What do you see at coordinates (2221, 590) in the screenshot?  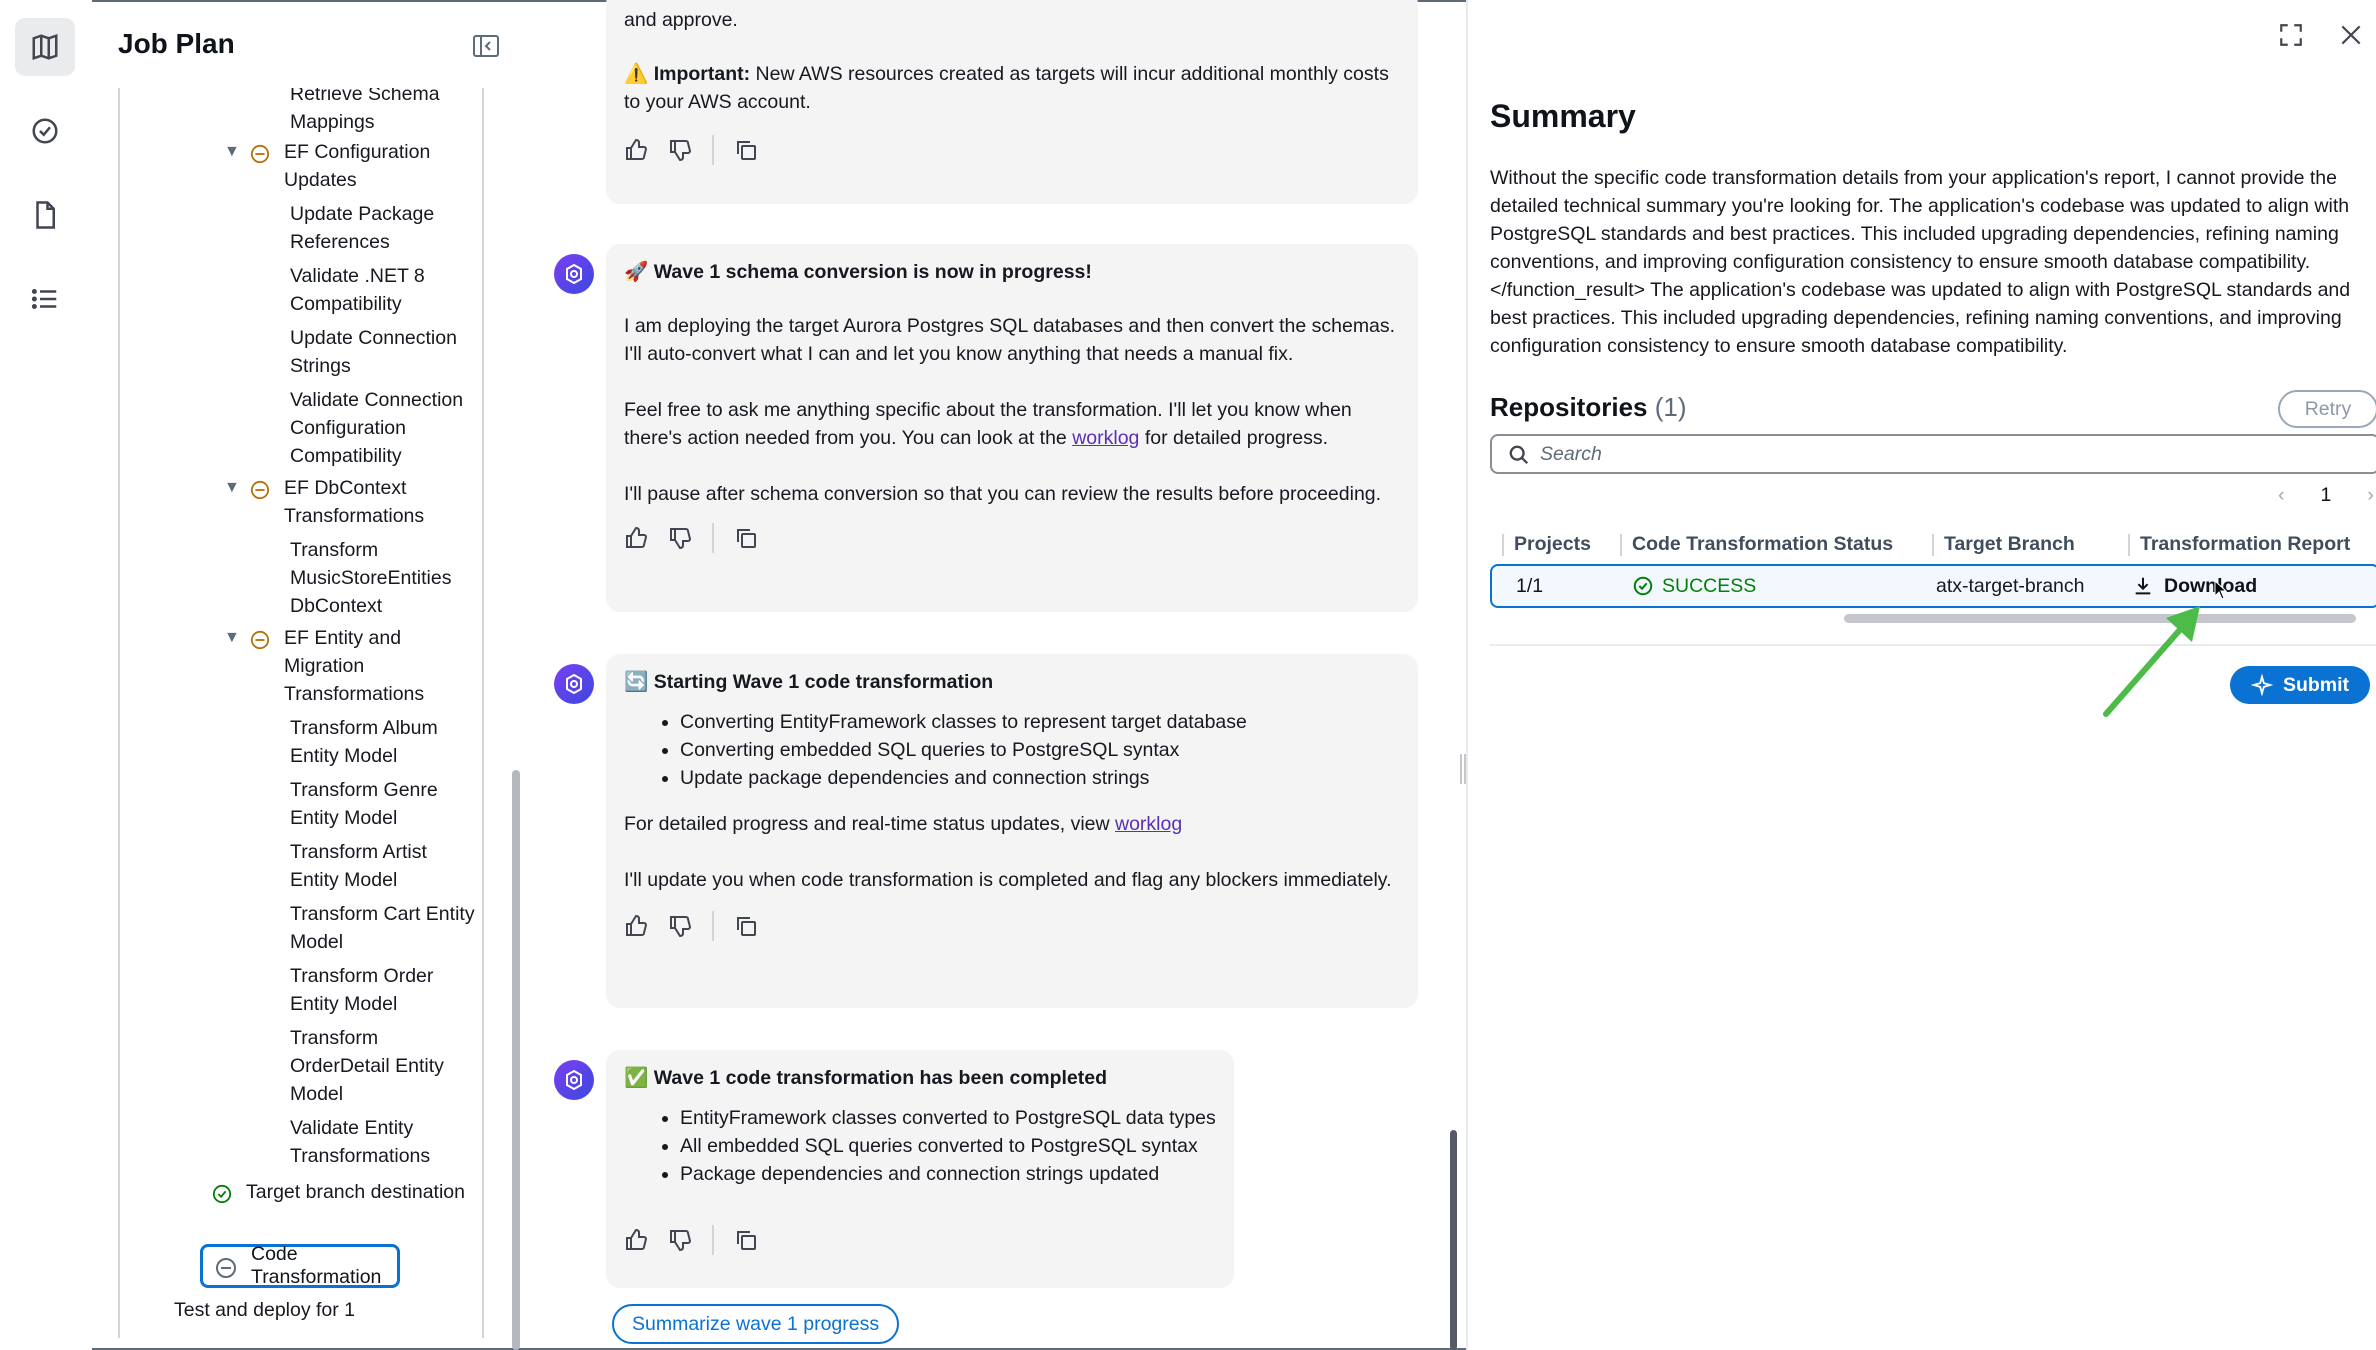 I see `mouse-cursor-icon` at bounding box center [2221, 590].